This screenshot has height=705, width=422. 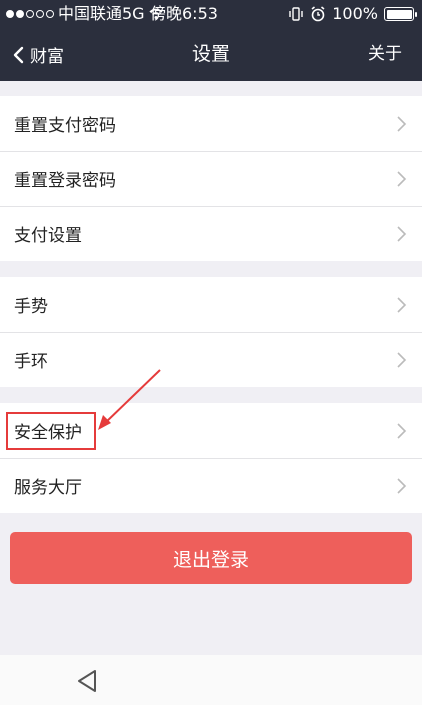 What do you see at coordinates (211, 304) in the screenshot?
I see `gesture-item: 手势` at bounding box center [211, 304].